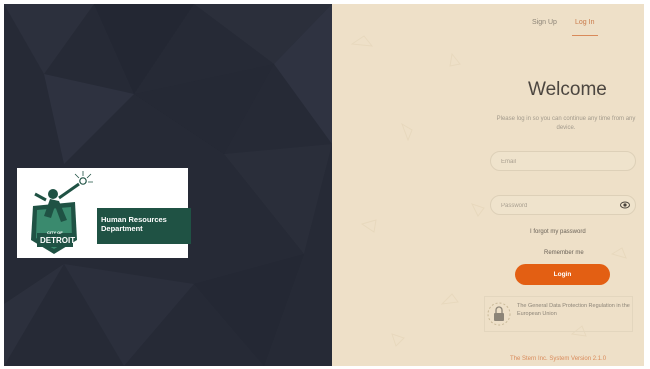 The image size is (650, 369). Describe the element at coordinates (584, 22) in the screenshot. I see `tab-log-in: Log In` at that location.